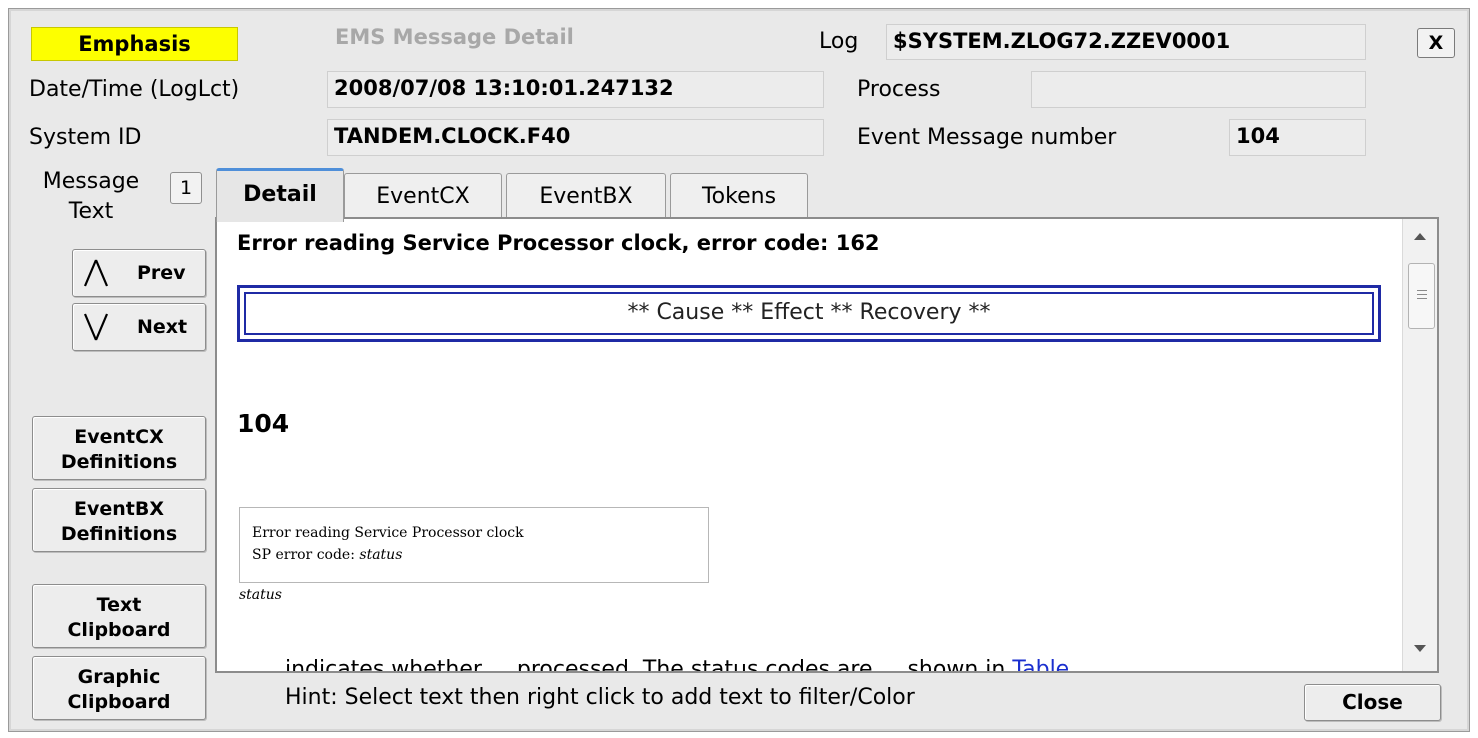 Image resolution: width=1478 pixels, height=738 pixels. What do you see at coordinates (280, 195) in the screenshot?
I see `tab-detail: Detail` at bounding box center [280, 195].